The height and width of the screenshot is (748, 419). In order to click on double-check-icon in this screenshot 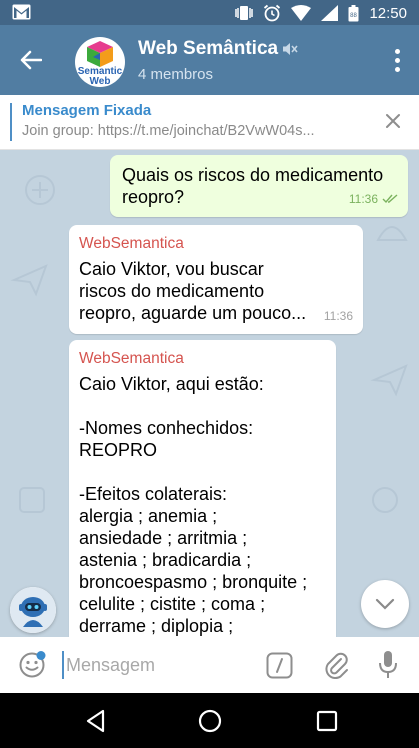, I will do `click(390, 199)`.